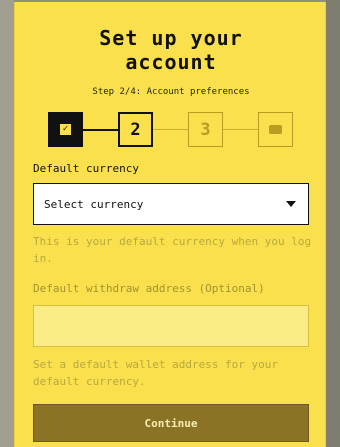 This screenshot has height=447, width=340. What do you see at coordinates (171, 50) in the screenshot?
I see `page-title: Set up your account` at bounding box center [171, 50].